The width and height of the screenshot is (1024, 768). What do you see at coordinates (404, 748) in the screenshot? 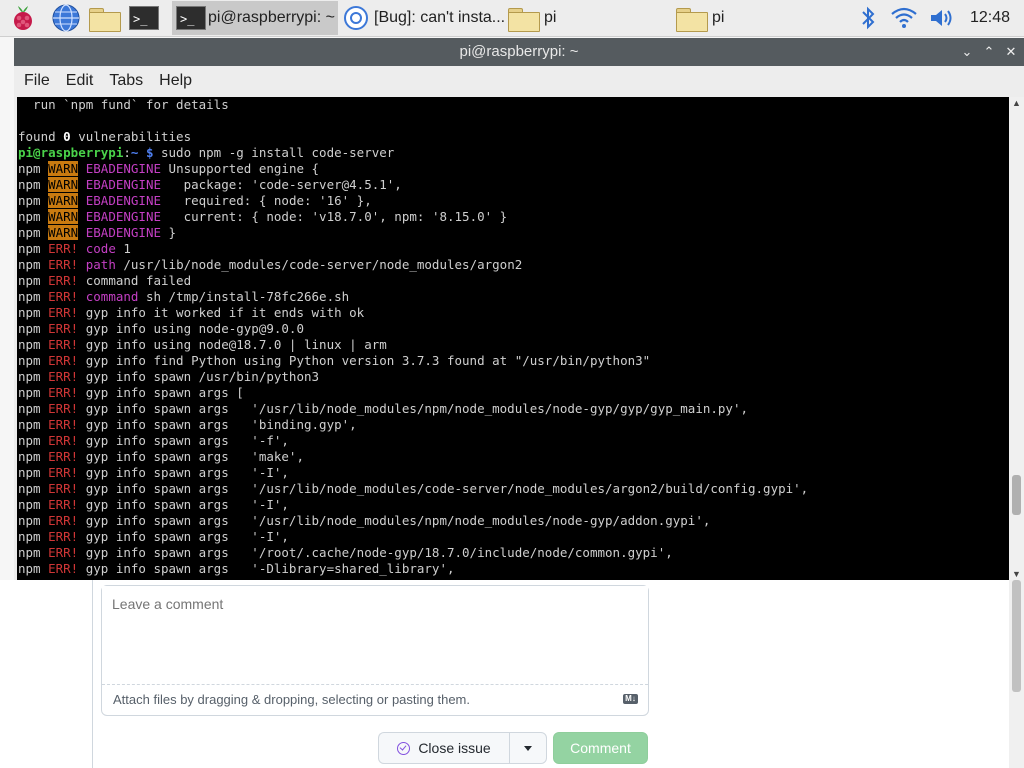
I see `check-circle-icon` at bounding box center [404, 748].